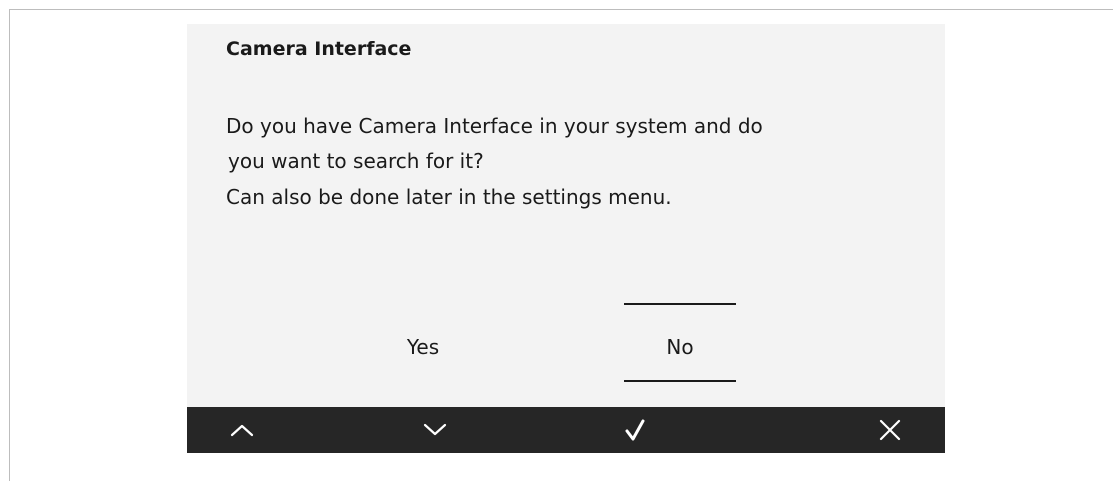 This screenshot has width=1113, height=481. What do you see at coordinates (319, 49) in the screenshot?
I see `dialog-title: Camera Interface` at bounding box center [319, 49].